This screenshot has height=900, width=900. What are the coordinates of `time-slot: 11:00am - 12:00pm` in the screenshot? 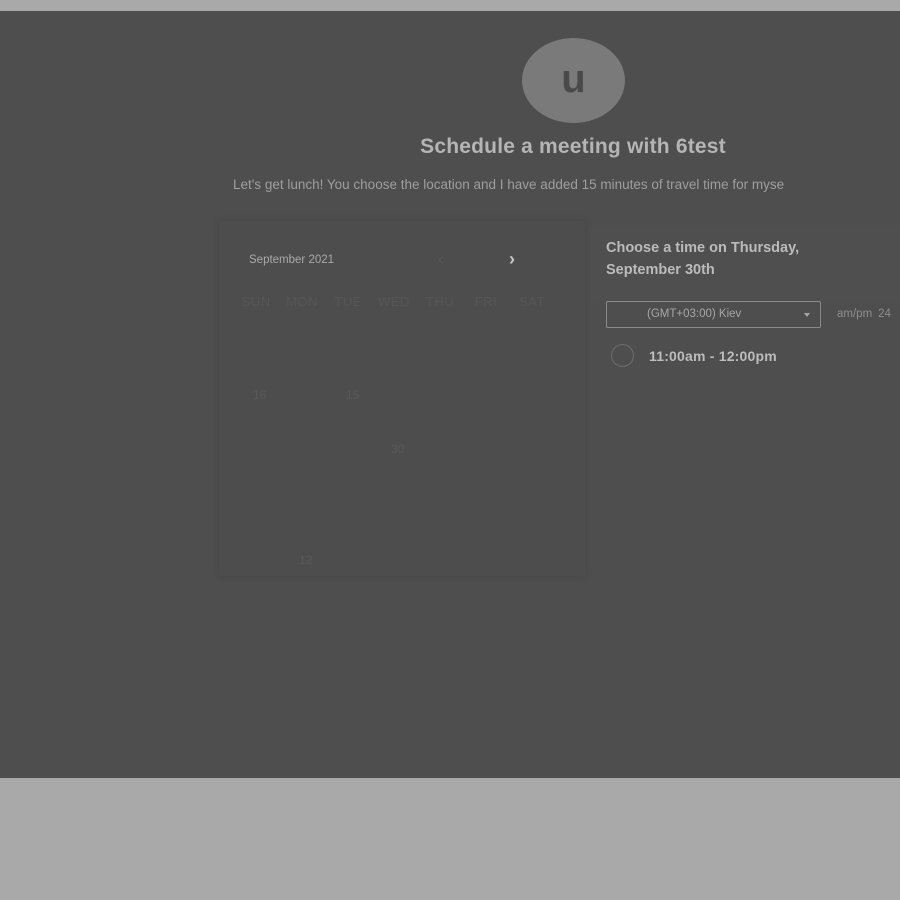 It's located at (694, 355).